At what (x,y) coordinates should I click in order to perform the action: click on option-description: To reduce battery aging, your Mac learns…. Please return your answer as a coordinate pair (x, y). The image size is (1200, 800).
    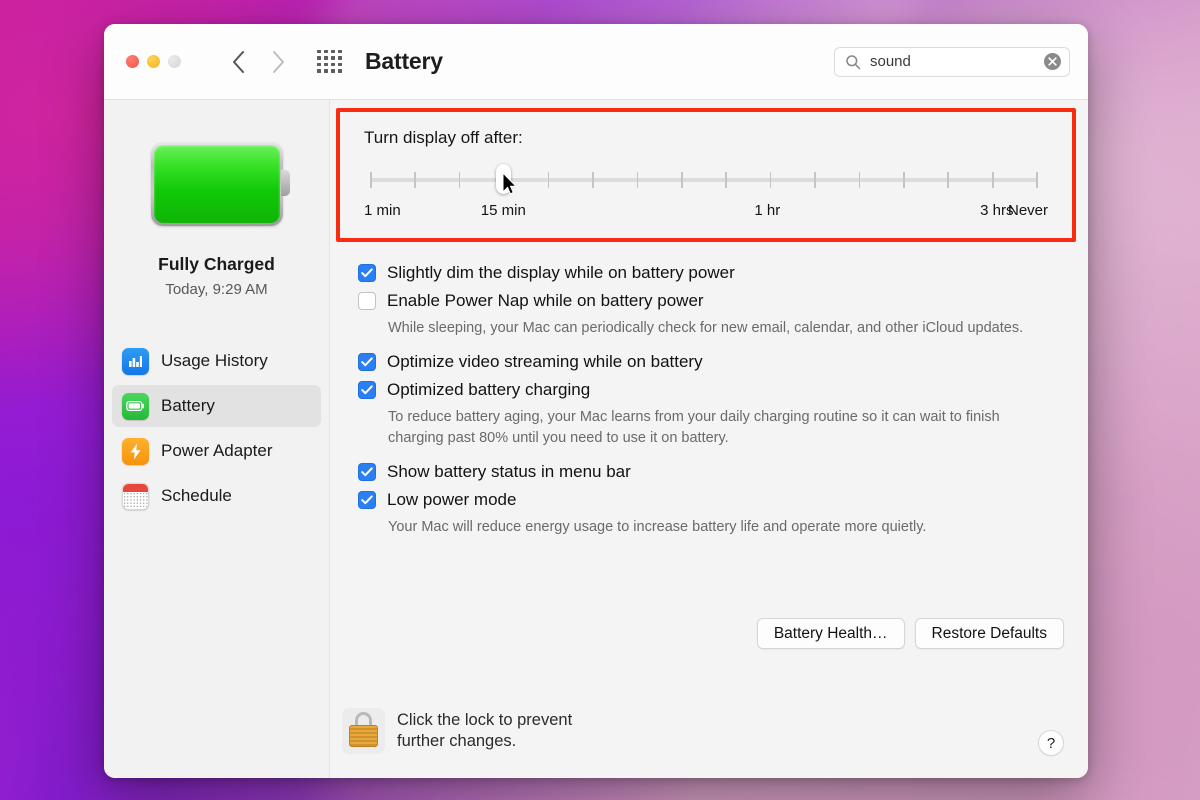
    Looking at the image, I should click on (694, 427).